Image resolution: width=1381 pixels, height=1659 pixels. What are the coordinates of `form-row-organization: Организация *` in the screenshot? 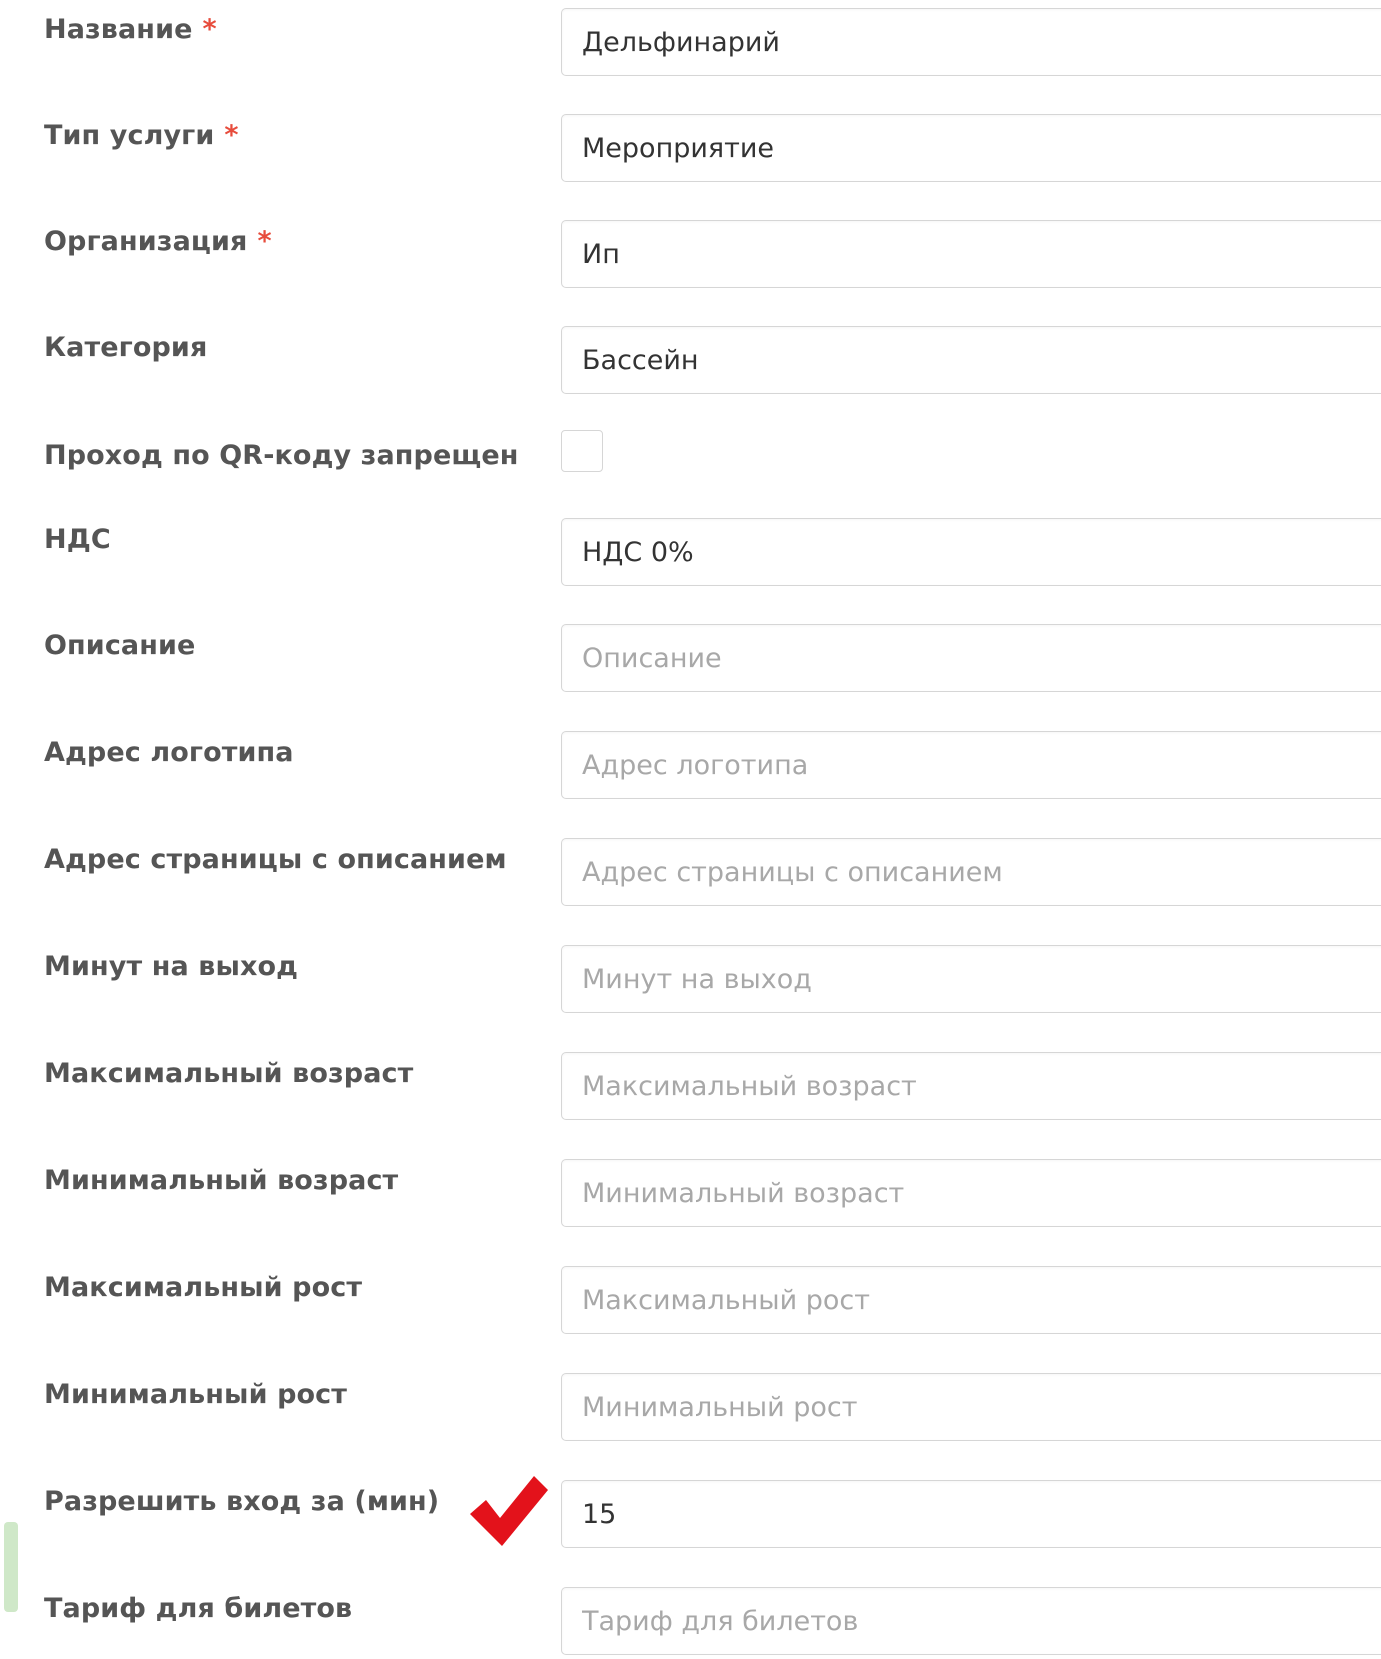 It's located at (690, 256).